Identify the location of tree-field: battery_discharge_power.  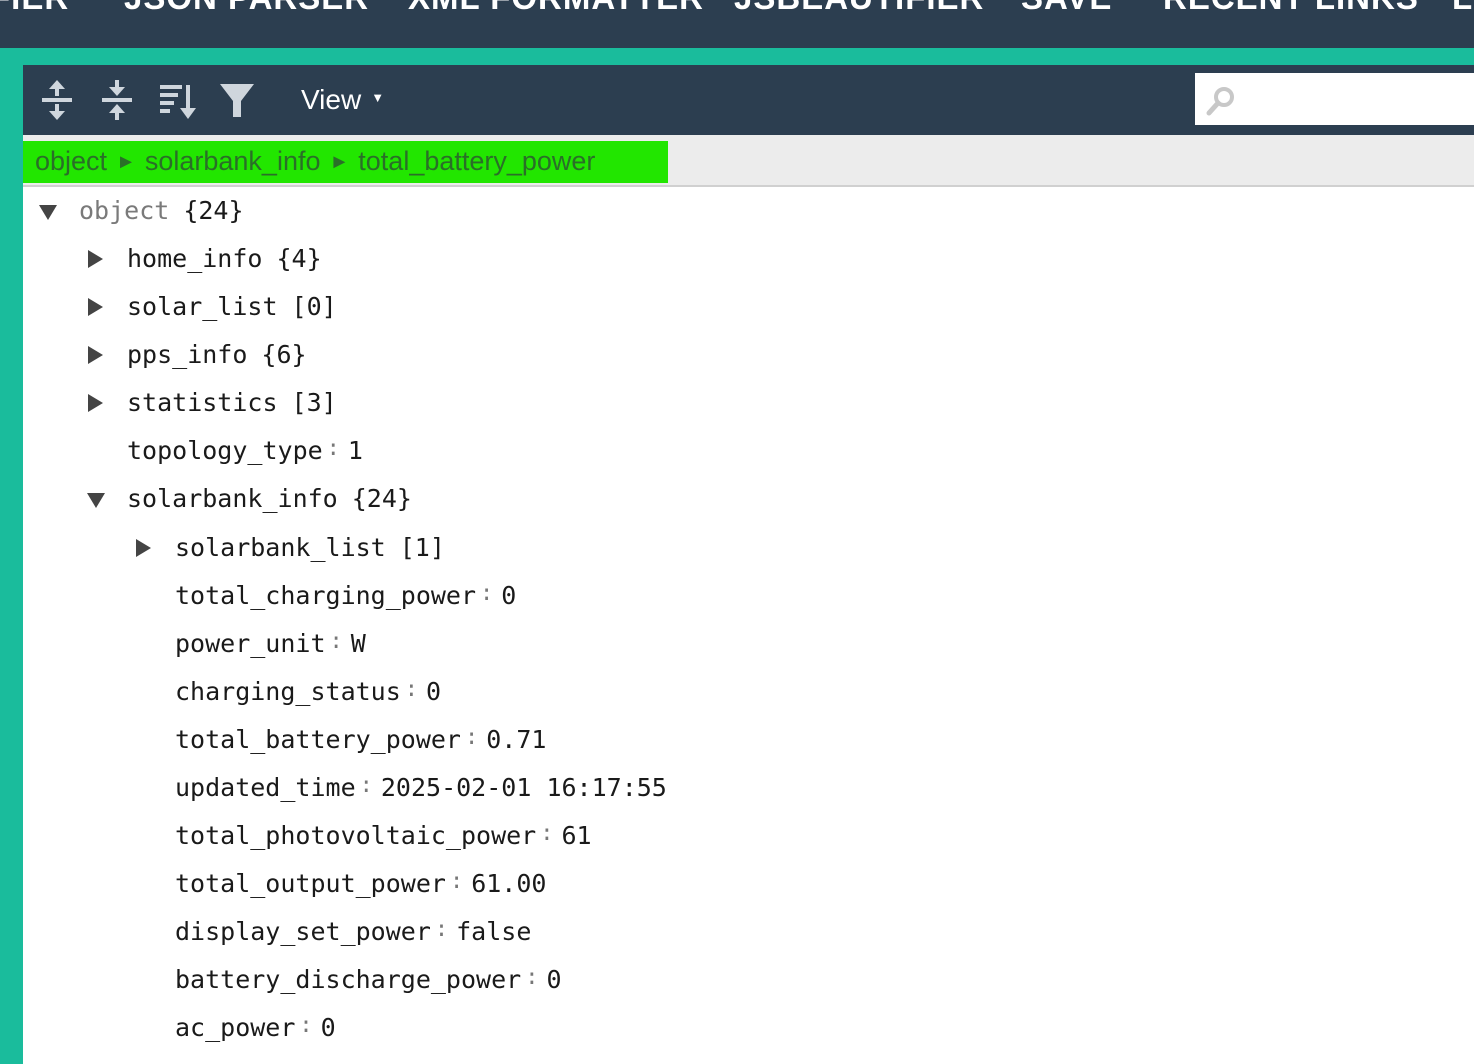
(348, 979).